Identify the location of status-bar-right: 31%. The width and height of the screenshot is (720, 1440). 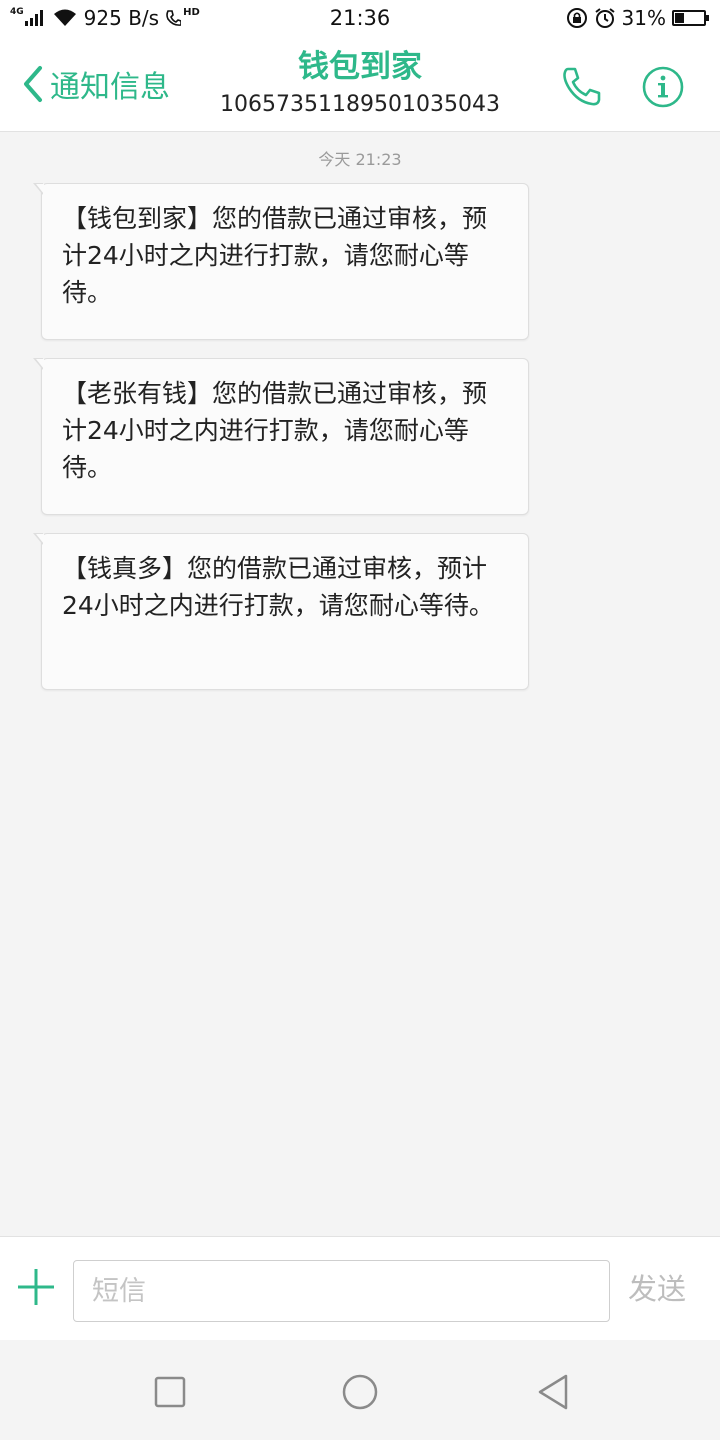
(637, 18).